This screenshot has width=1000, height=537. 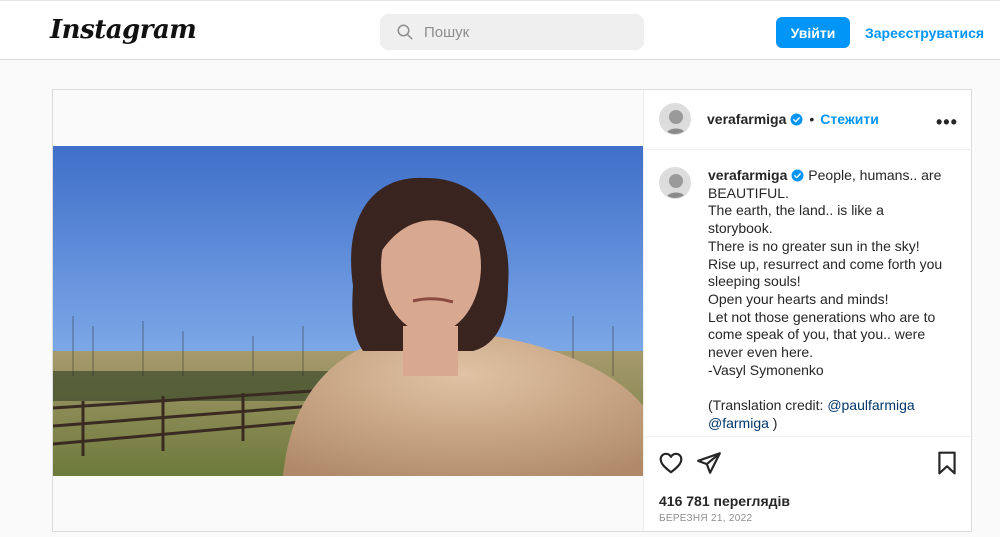 I want to click on login-button: Увійти, so click(x=813, y=32).